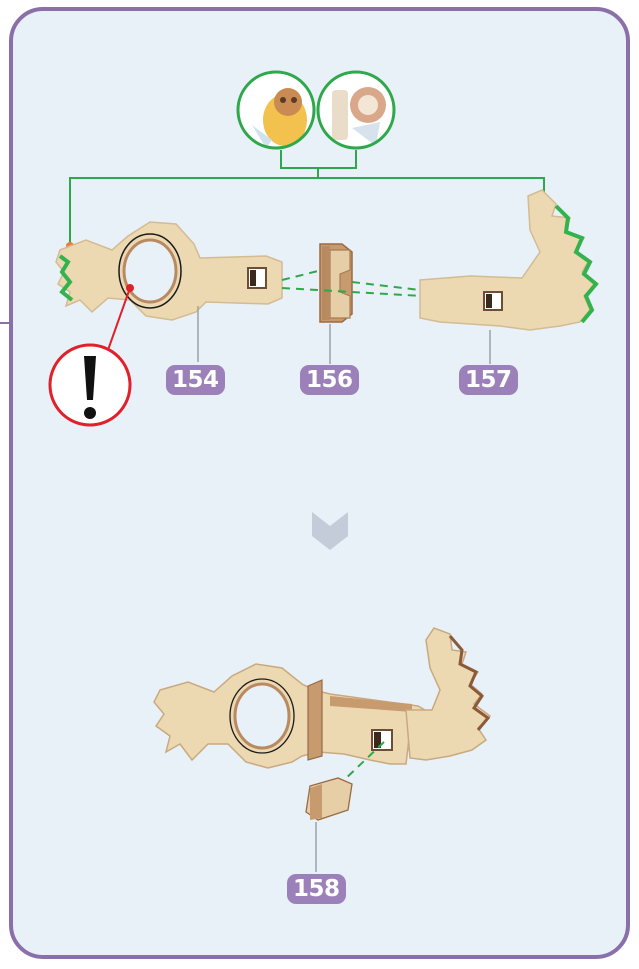 The height and width of the screenshot is (969, 639). Describe the element at coordinates (322, 705) in the screenshot. I see `assembled-model` at that location.